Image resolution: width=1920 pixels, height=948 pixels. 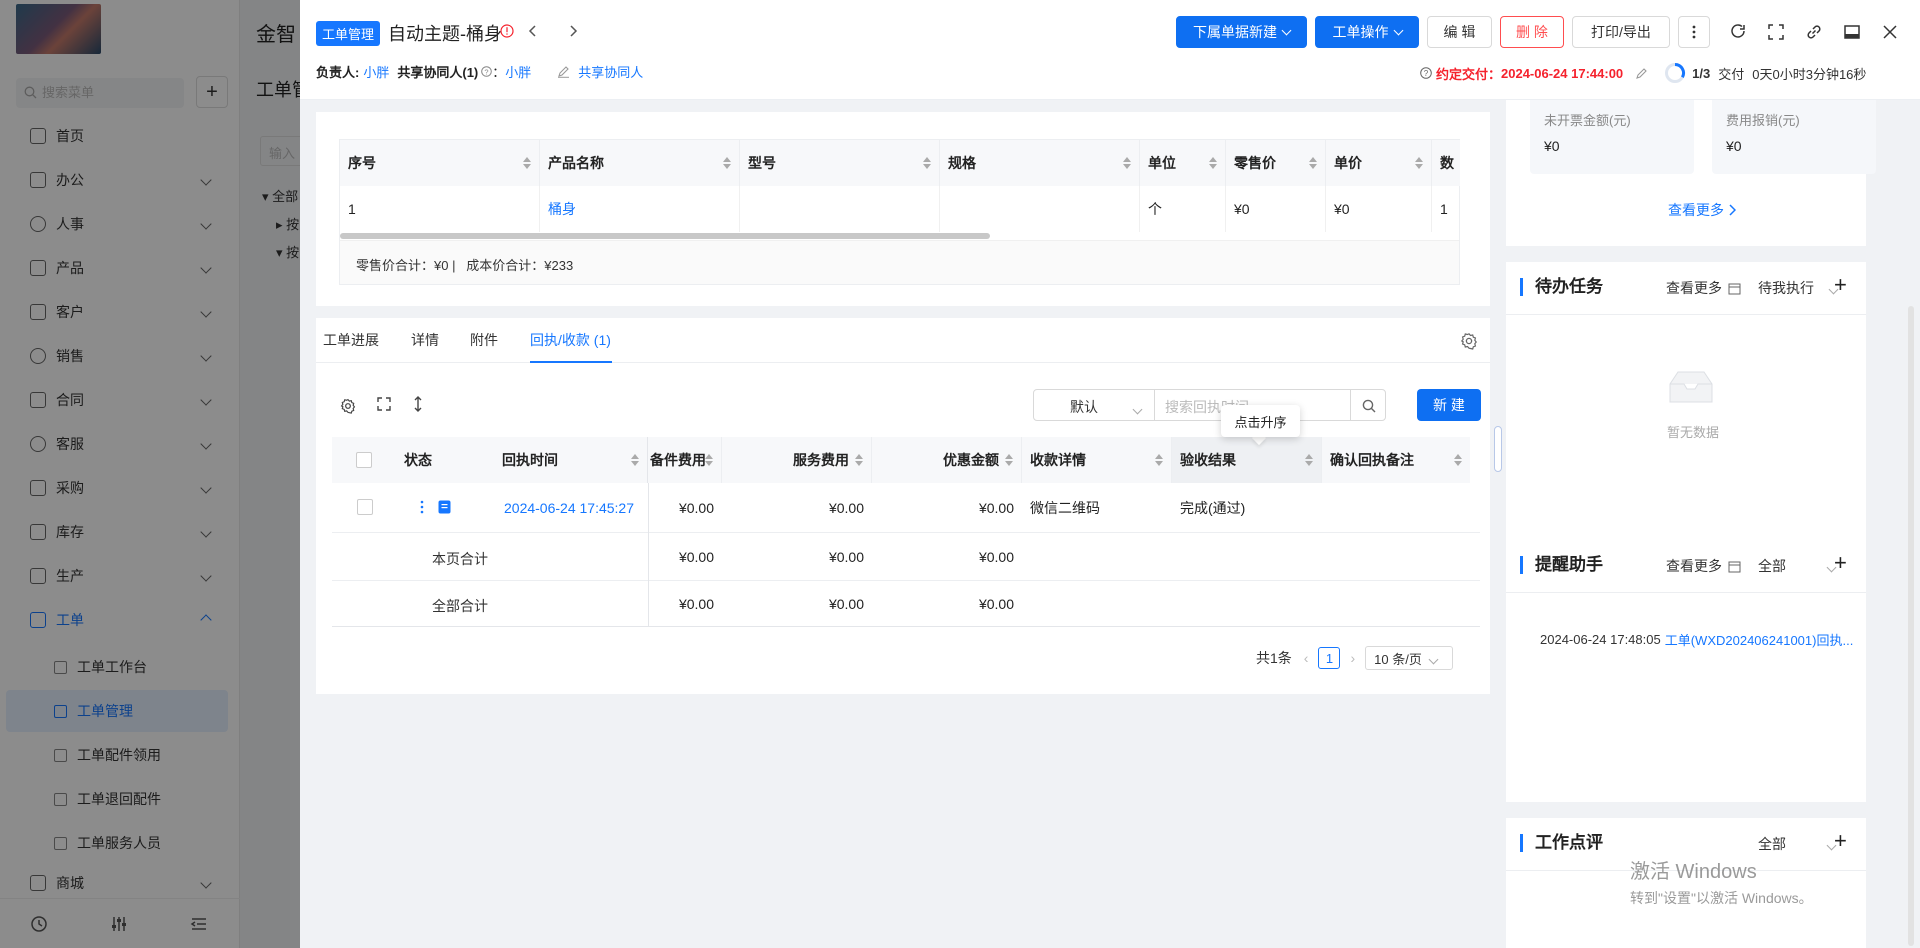 What do you see at coordinates (425, 340) in the screenshot?
I see `tab-detail: 详情` at bounding box center [425, 340].